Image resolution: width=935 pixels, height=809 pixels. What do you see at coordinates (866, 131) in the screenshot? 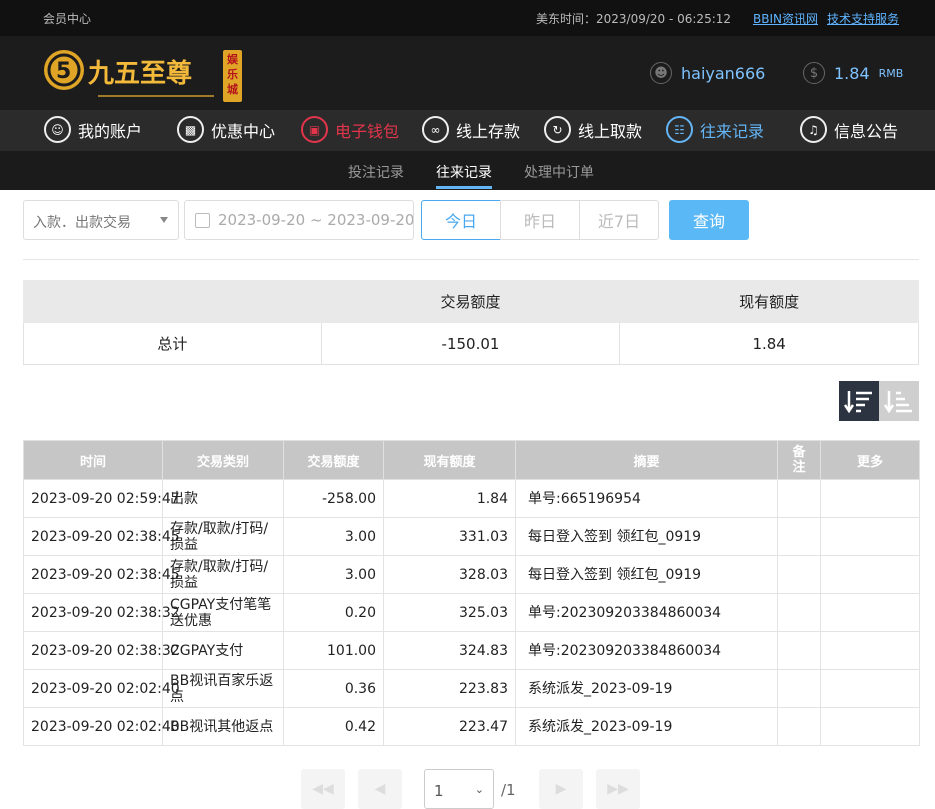
I see `nav-label: 信息公告` at bounding box center [866, 131].